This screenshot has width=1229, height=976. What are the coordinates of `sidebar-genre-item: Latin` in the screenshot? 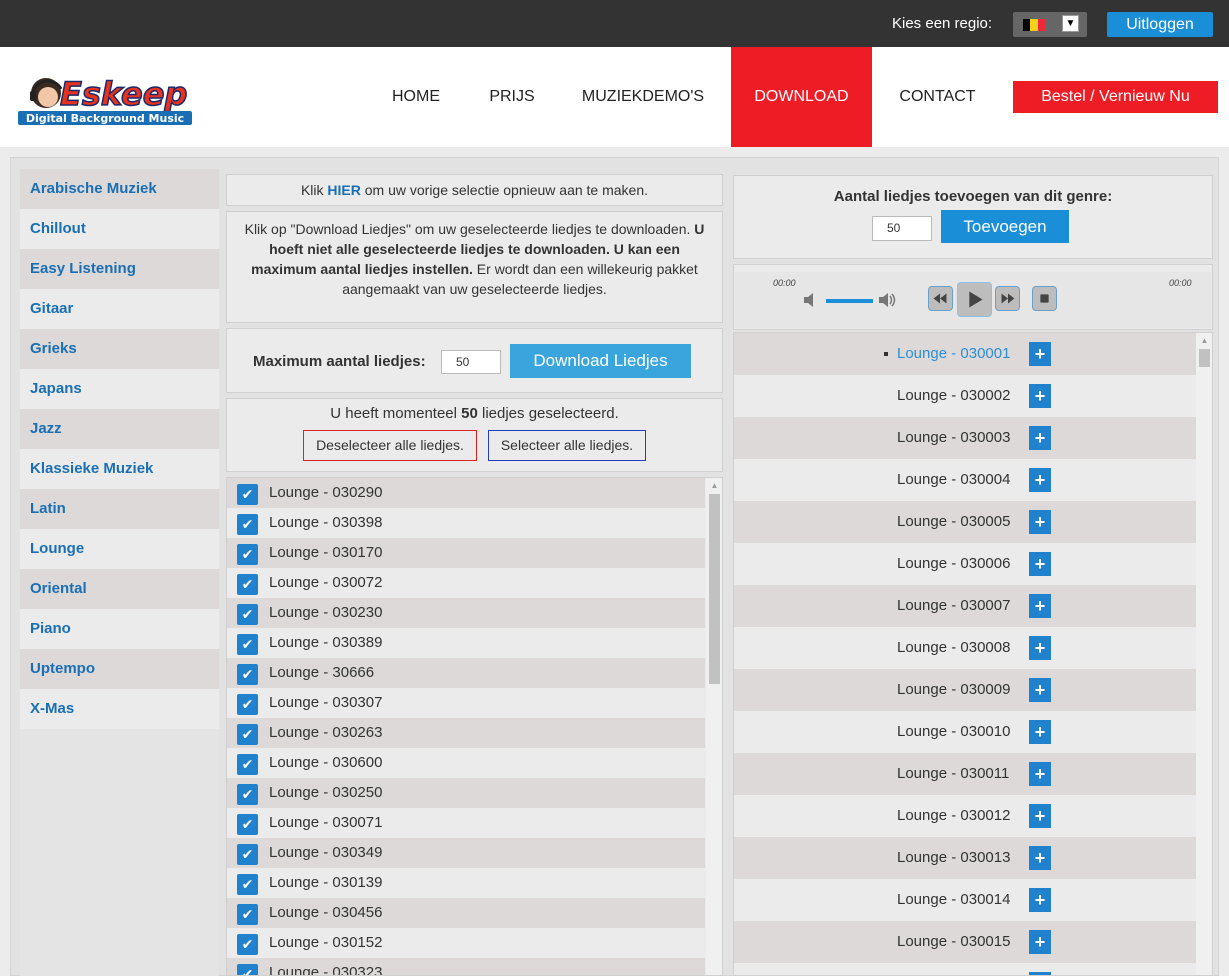 It's located at (119, 509).